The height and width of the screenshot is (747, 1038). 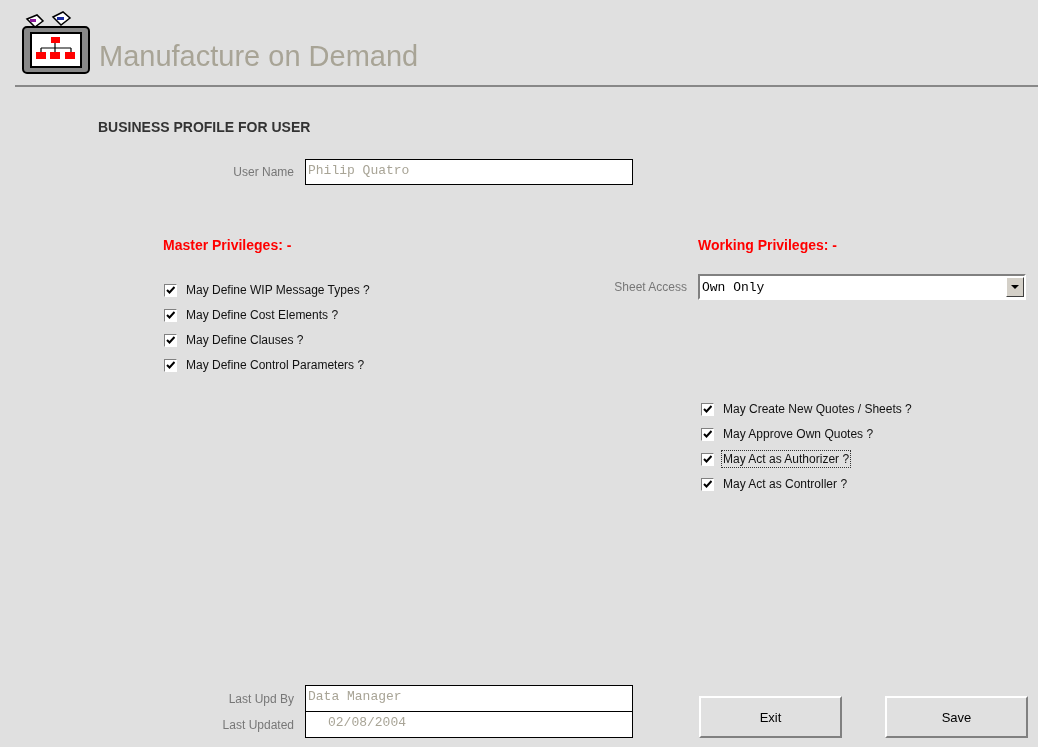 I want to click on field-label: Sheet Access, so click(x=650, y=287).